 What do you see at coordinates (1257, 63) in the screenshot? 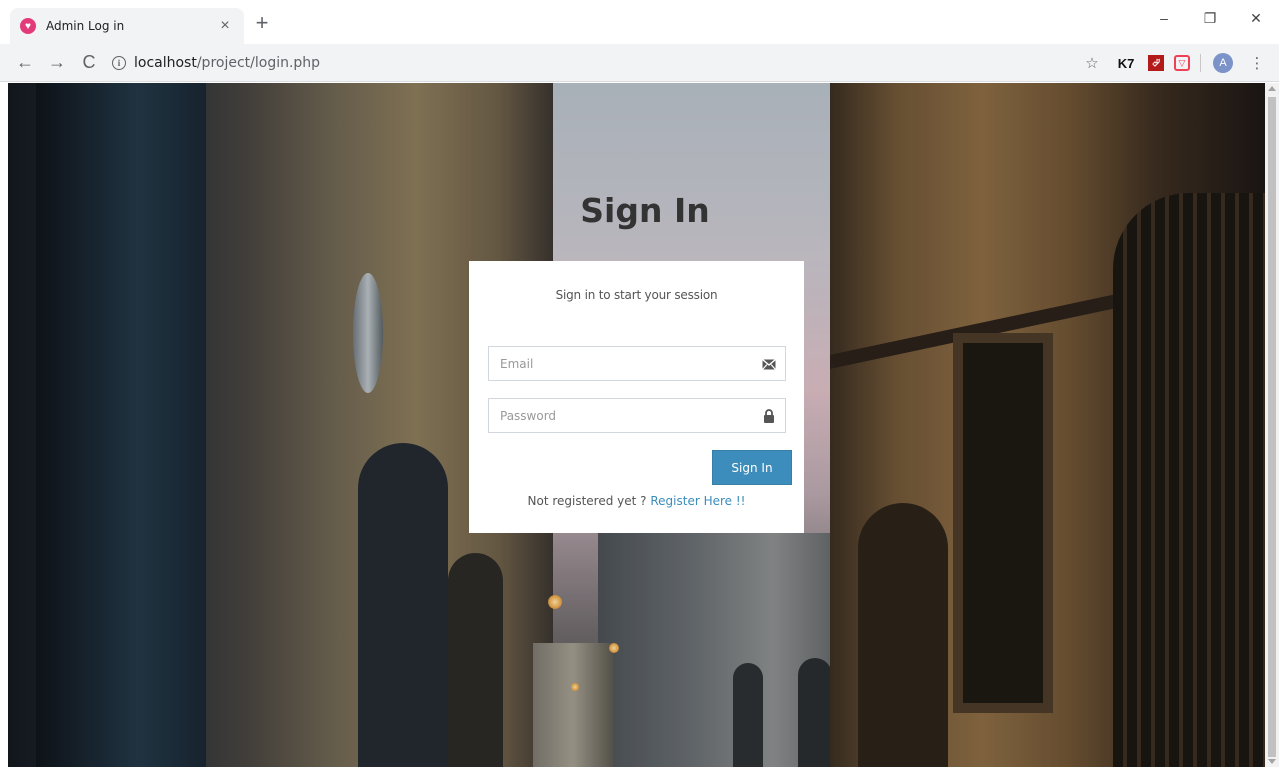
I see `menu-icon: ⋮` at bounding box center [1257, 63].